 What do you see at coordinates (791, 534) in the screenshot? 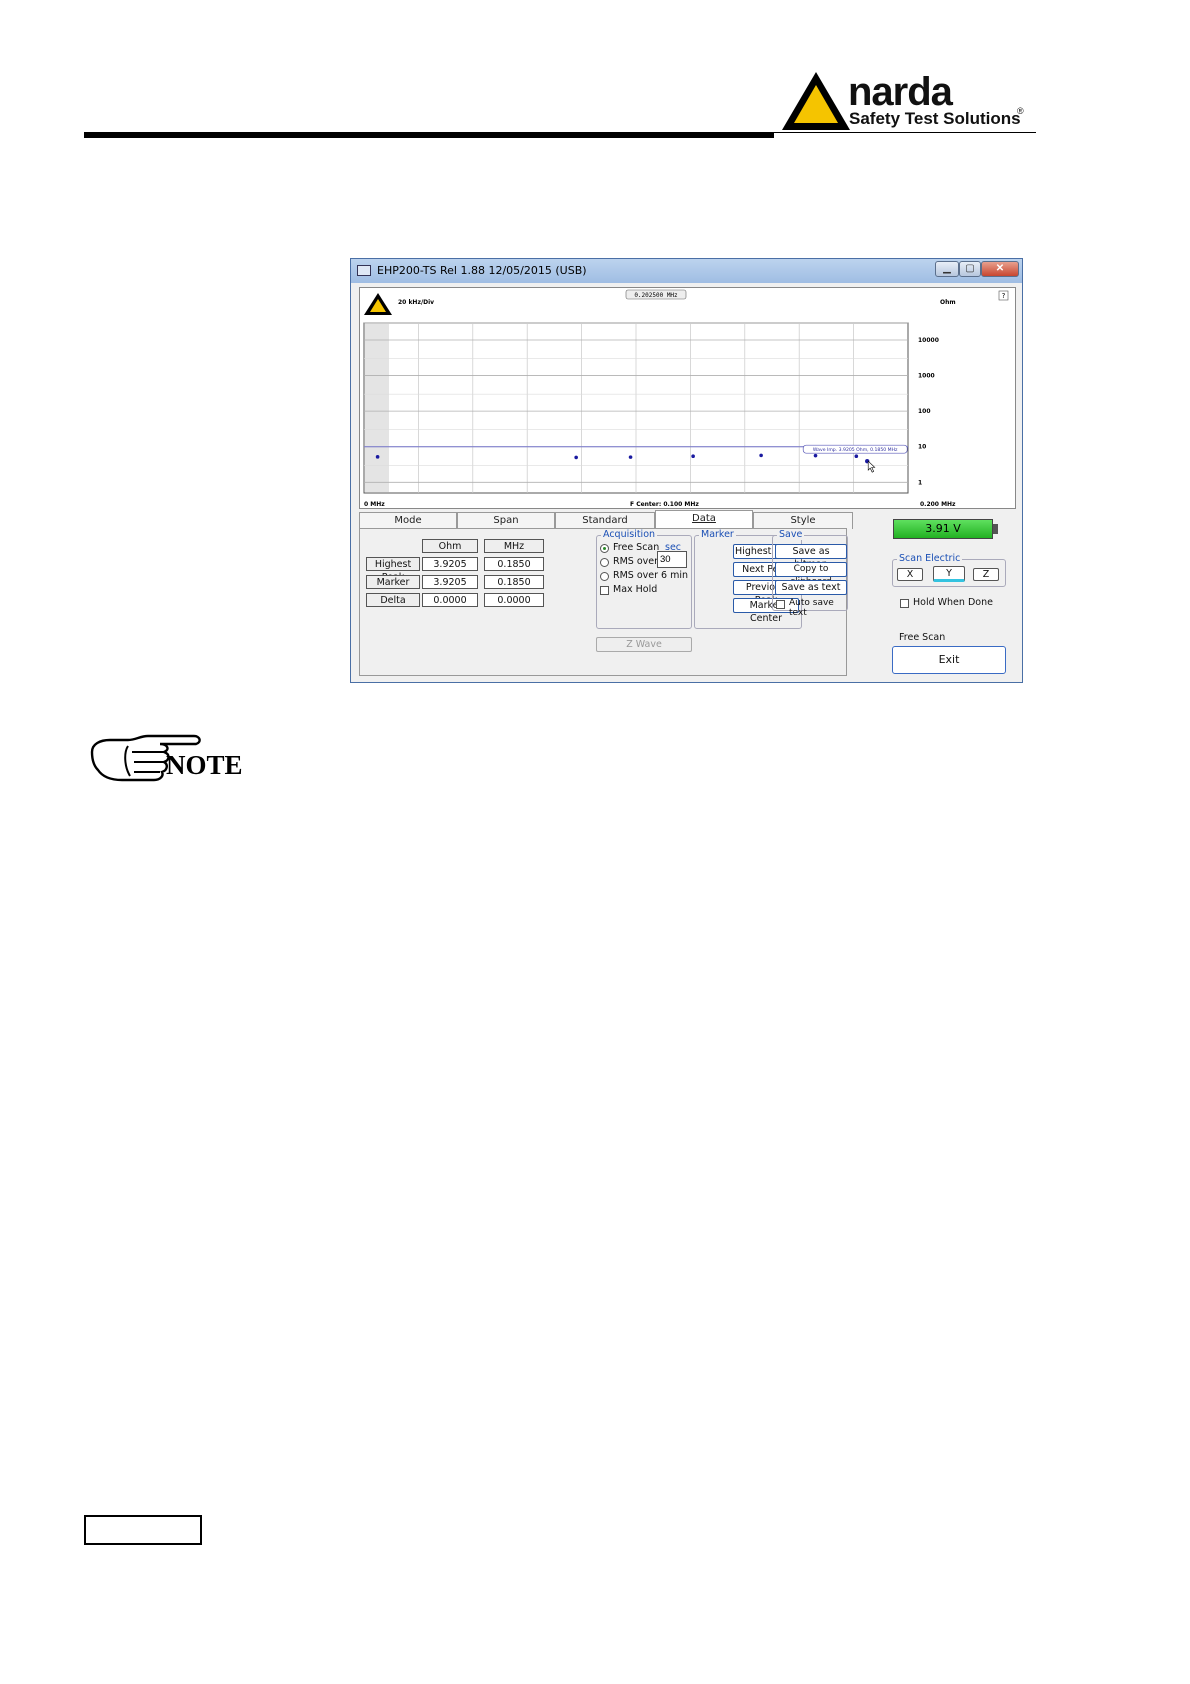
I see `save-title: Save` at bounding box center [791, 534].